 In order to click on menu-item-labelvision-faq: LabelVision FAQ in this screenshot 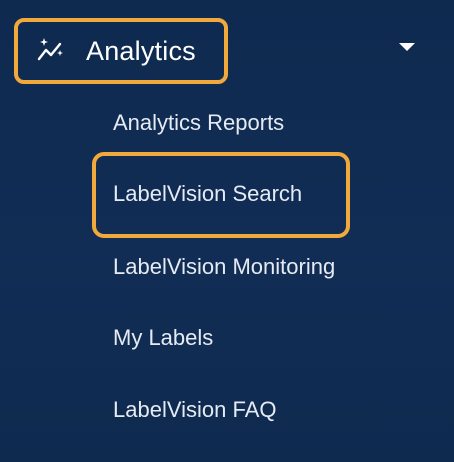, I will do `click(194, 410)`.